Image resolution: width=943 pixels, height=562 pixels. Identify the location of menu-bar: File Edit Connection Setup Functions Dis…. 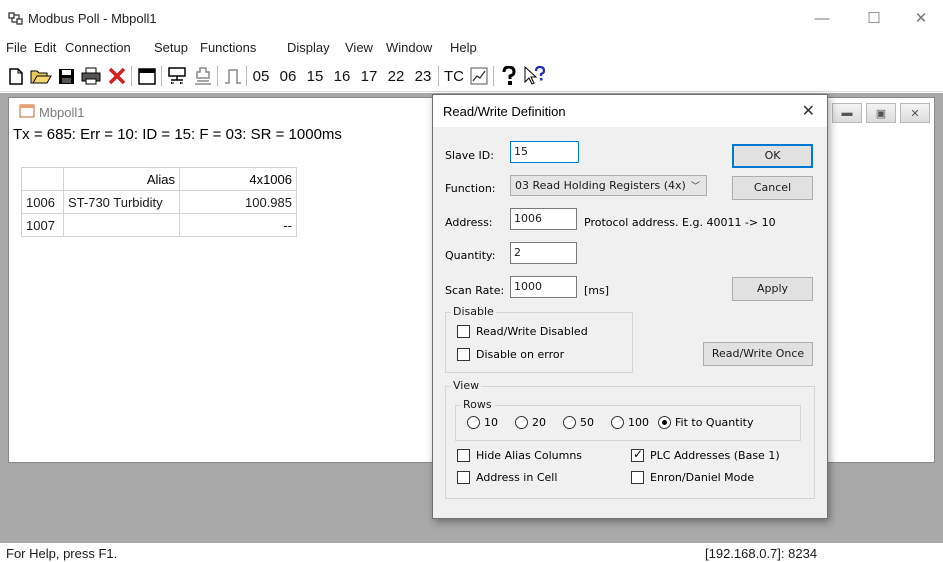
(471, 49).